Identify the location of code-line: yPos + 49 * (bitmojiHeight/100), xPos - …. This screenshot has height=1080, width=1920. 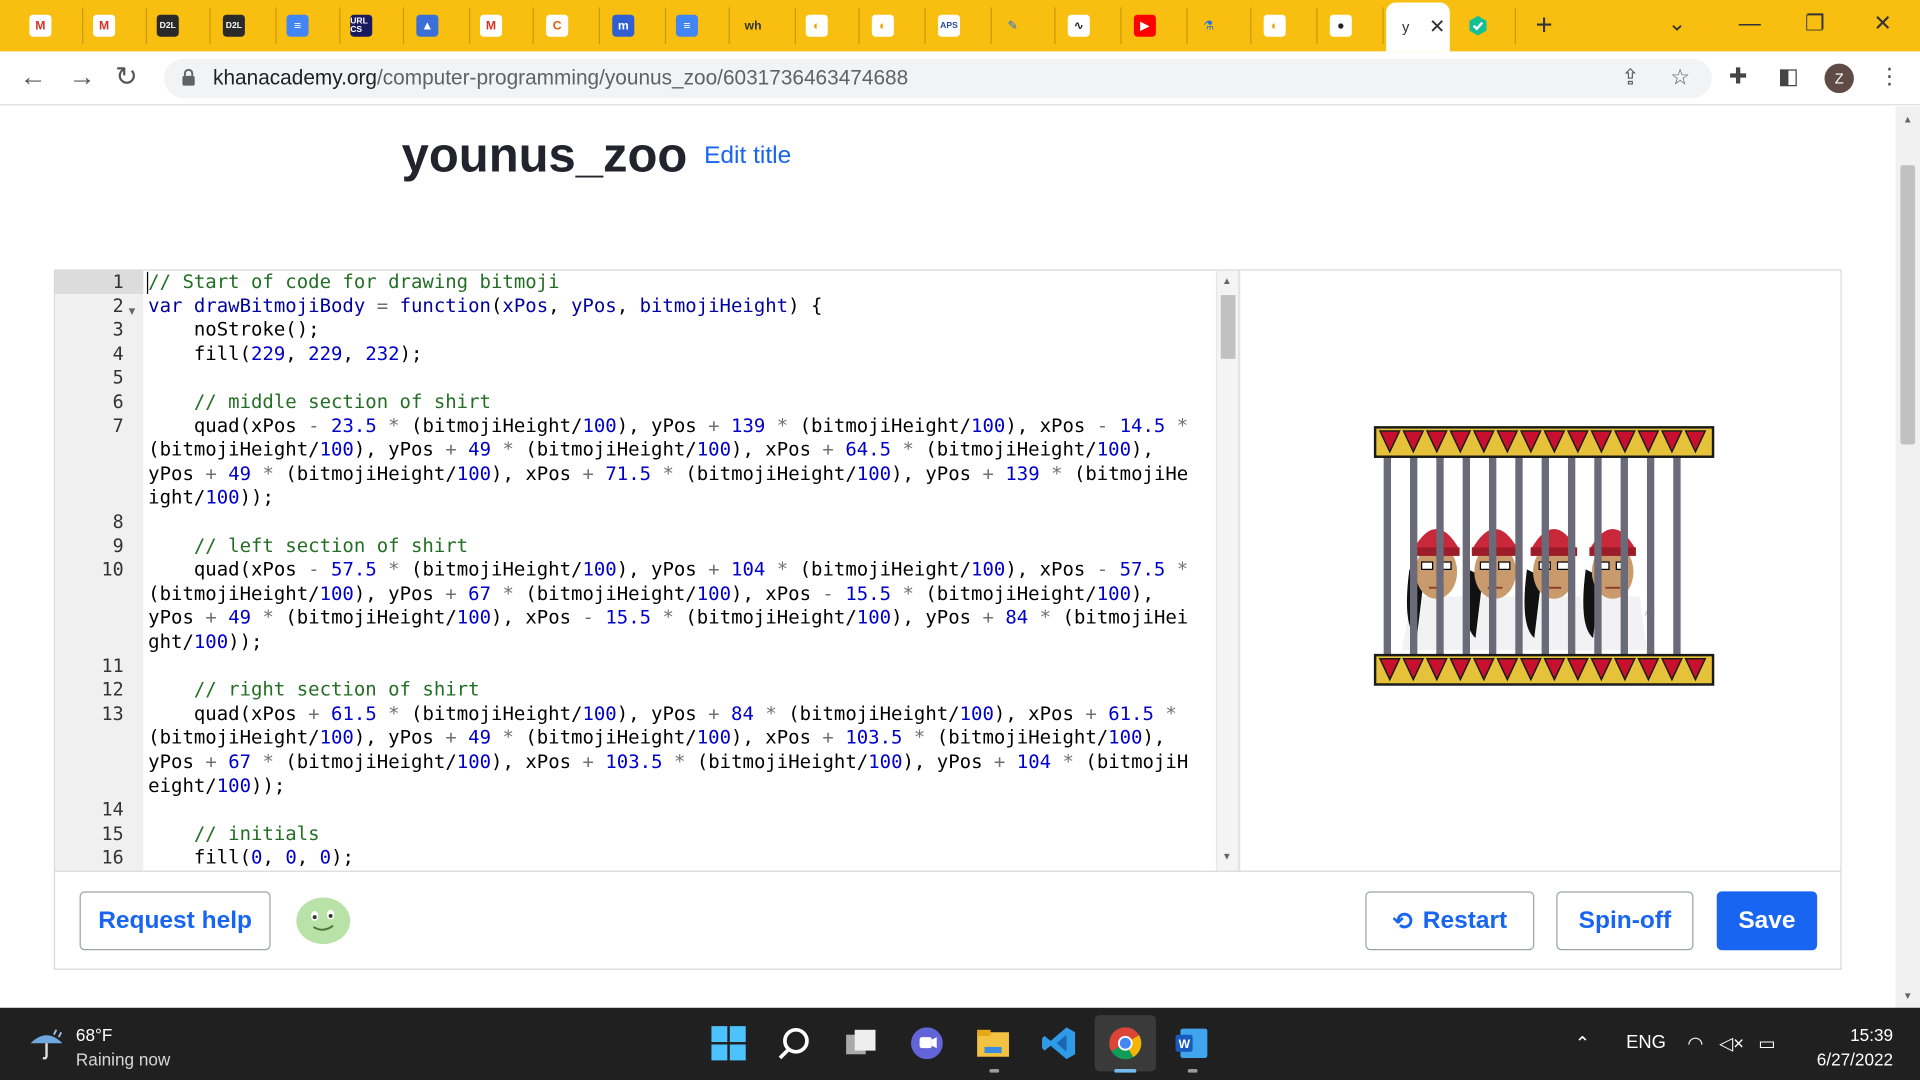
(668, 619).